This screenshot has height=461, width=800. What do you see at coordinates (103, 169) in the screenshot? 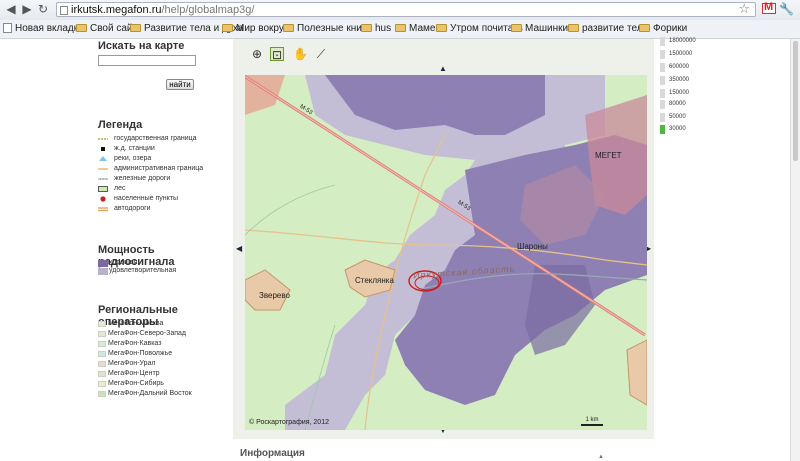
I see `admin-border-icon` at bounding box center [103, 169].